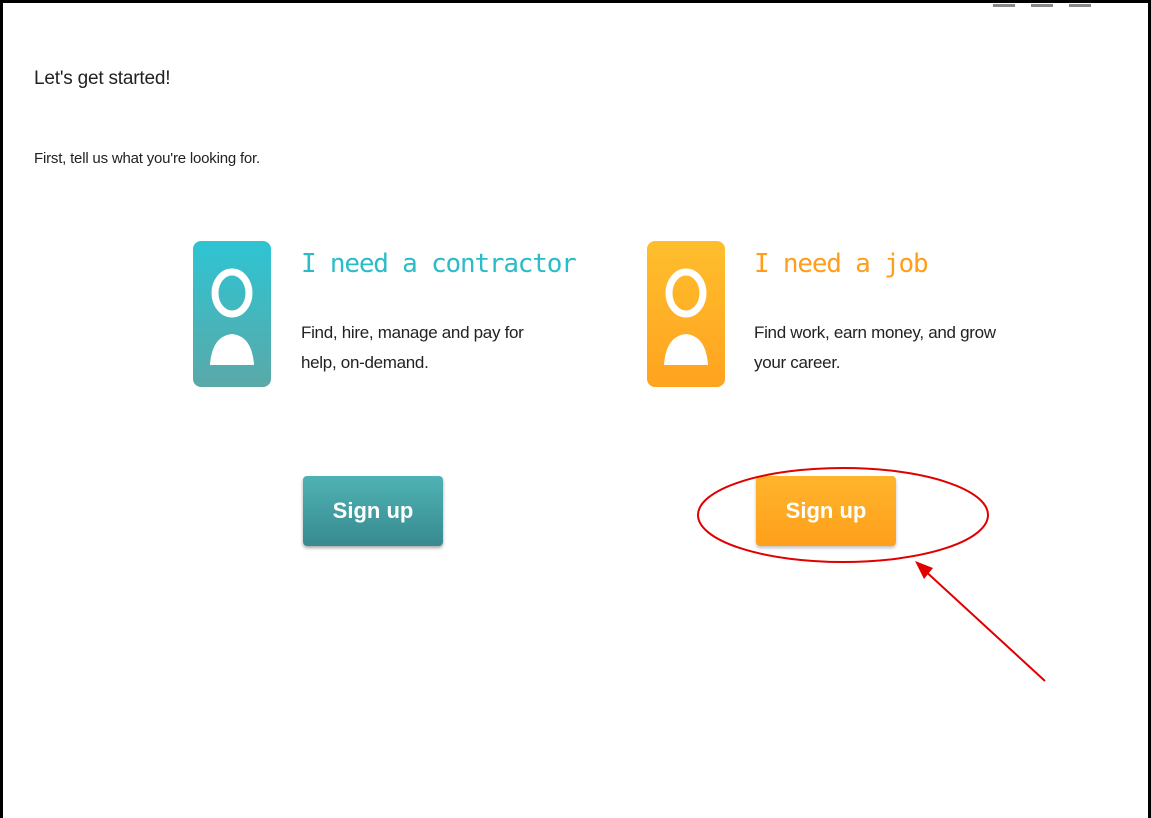 The height and width of the screenshot is (818, 1151). Describe the element at coordinates (373, 511) in the screenshot. I see `contractor-signup-button: Sign up` at that location.